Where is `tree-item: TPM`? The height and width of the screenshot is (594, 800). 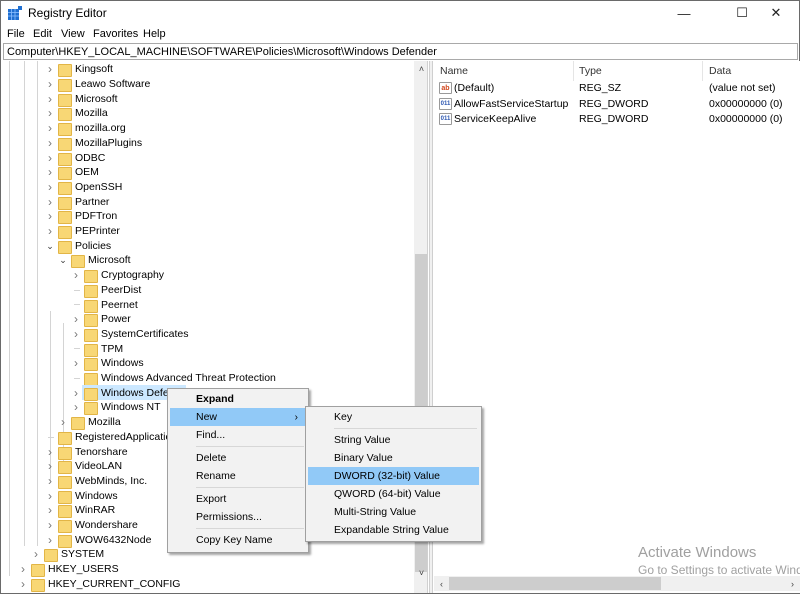 tree-item: TPM is located at coordinates (97, 349).